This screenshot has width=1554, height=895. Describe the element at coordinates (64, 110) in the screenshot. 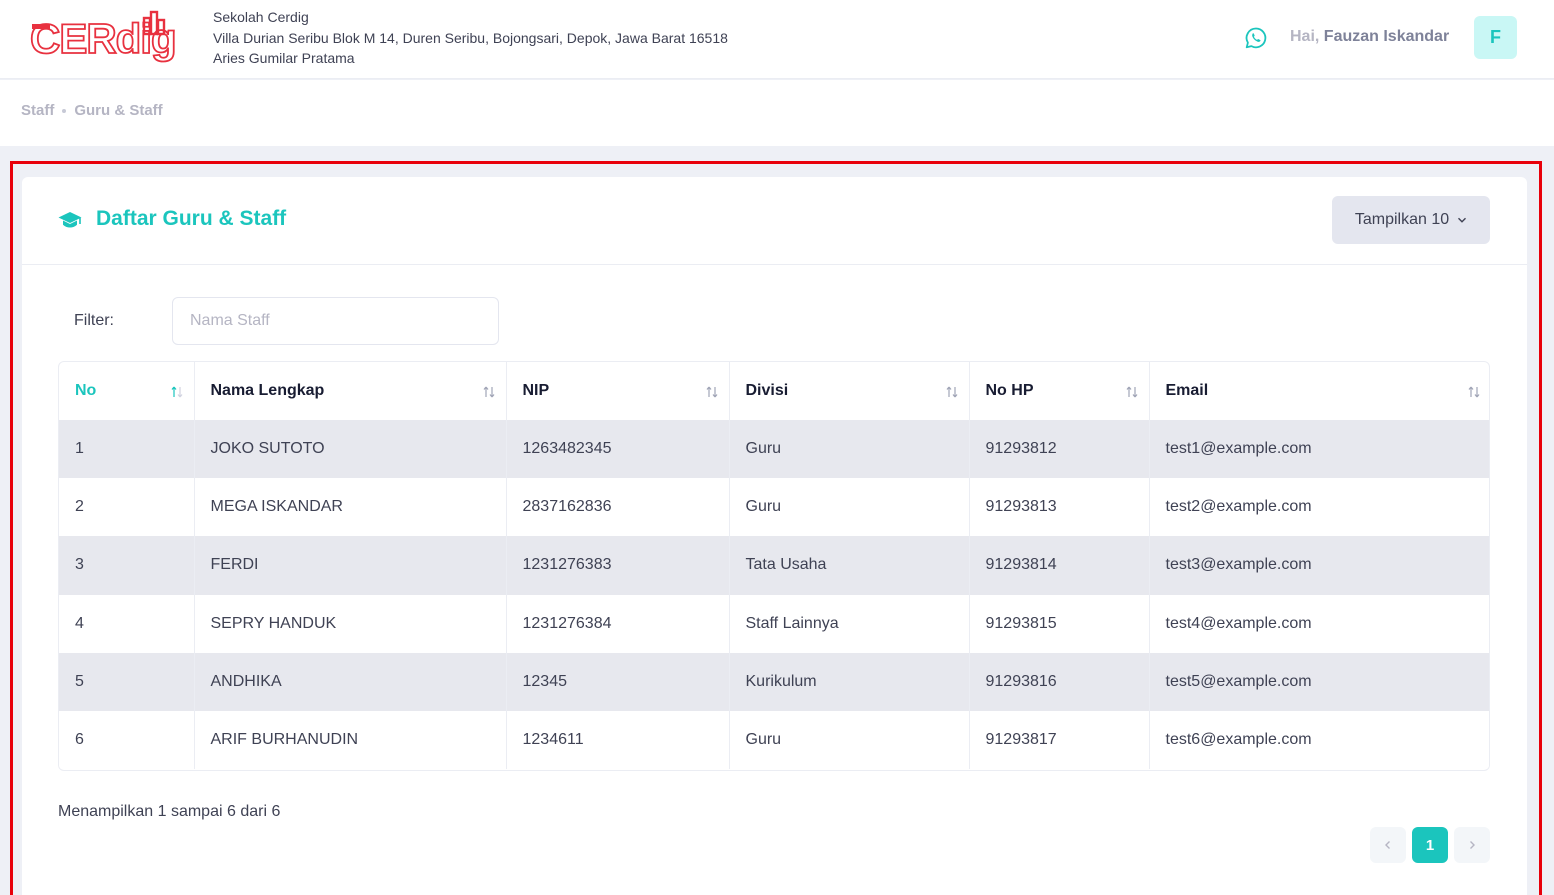

I see `breadcrumb-separator` at that location.